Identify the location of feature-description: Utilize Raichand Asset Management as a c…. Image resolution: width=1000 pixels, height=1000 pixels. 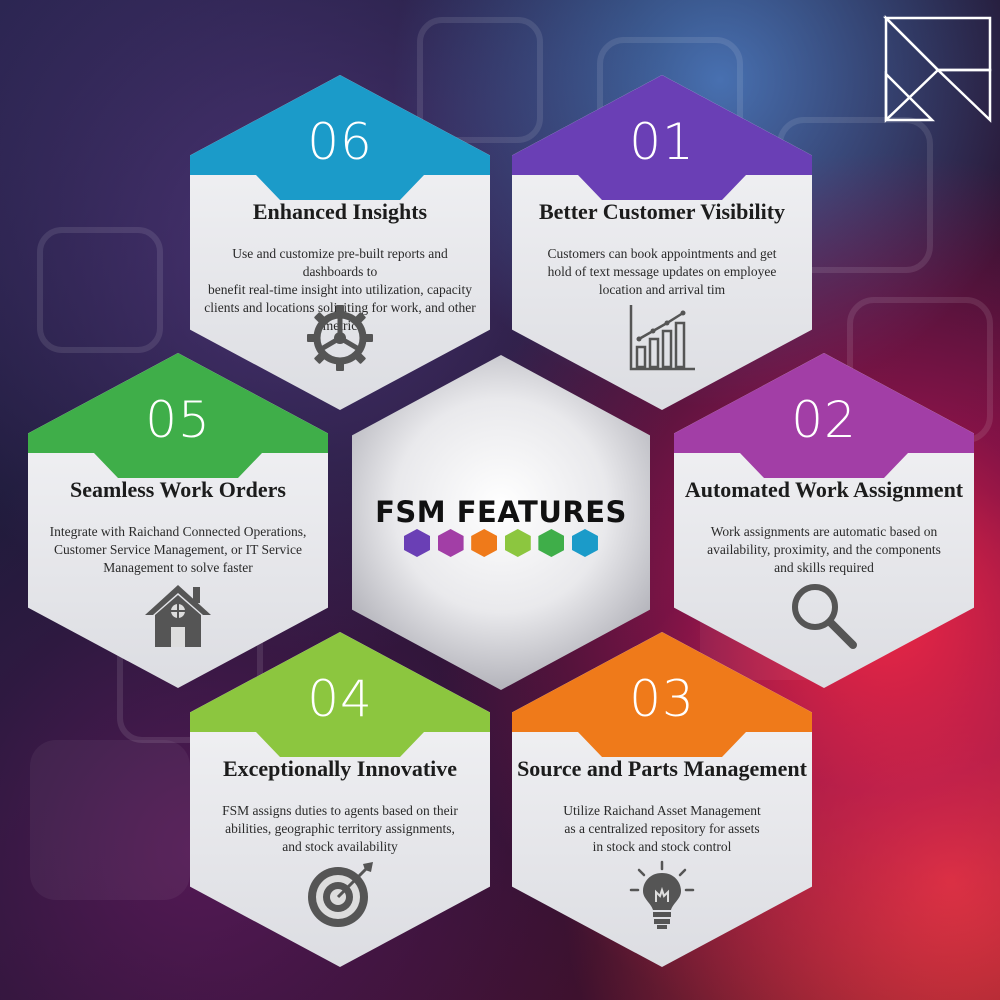
(662, 829).